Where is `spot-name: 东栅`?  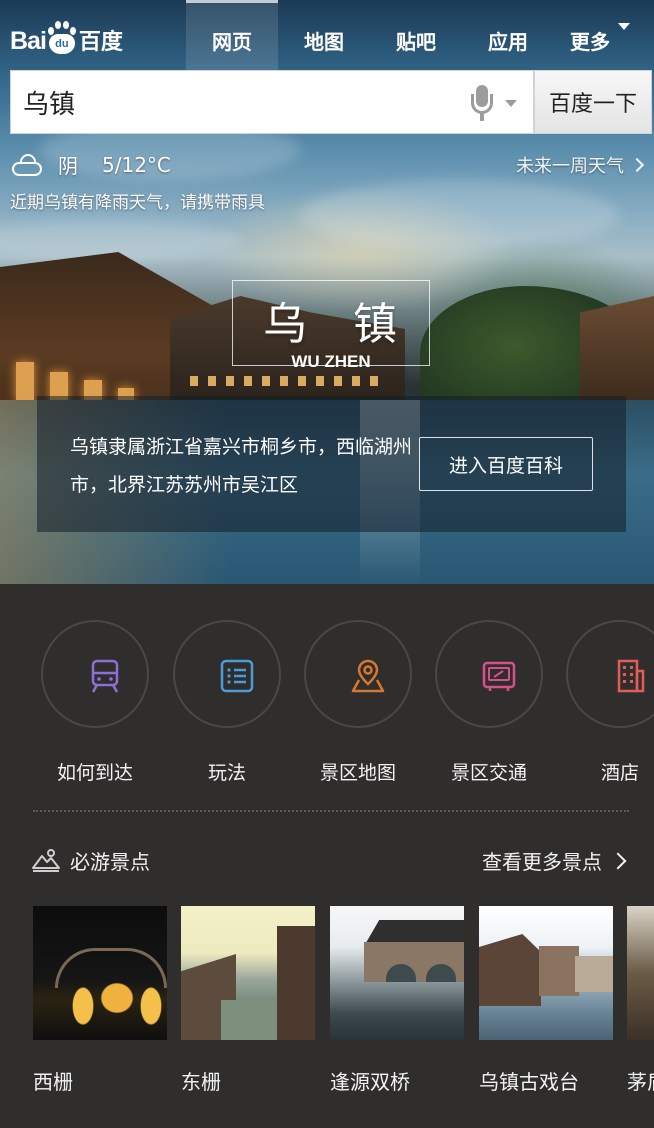
spot-name: 东栅 is located at coordinates (201, 1082).